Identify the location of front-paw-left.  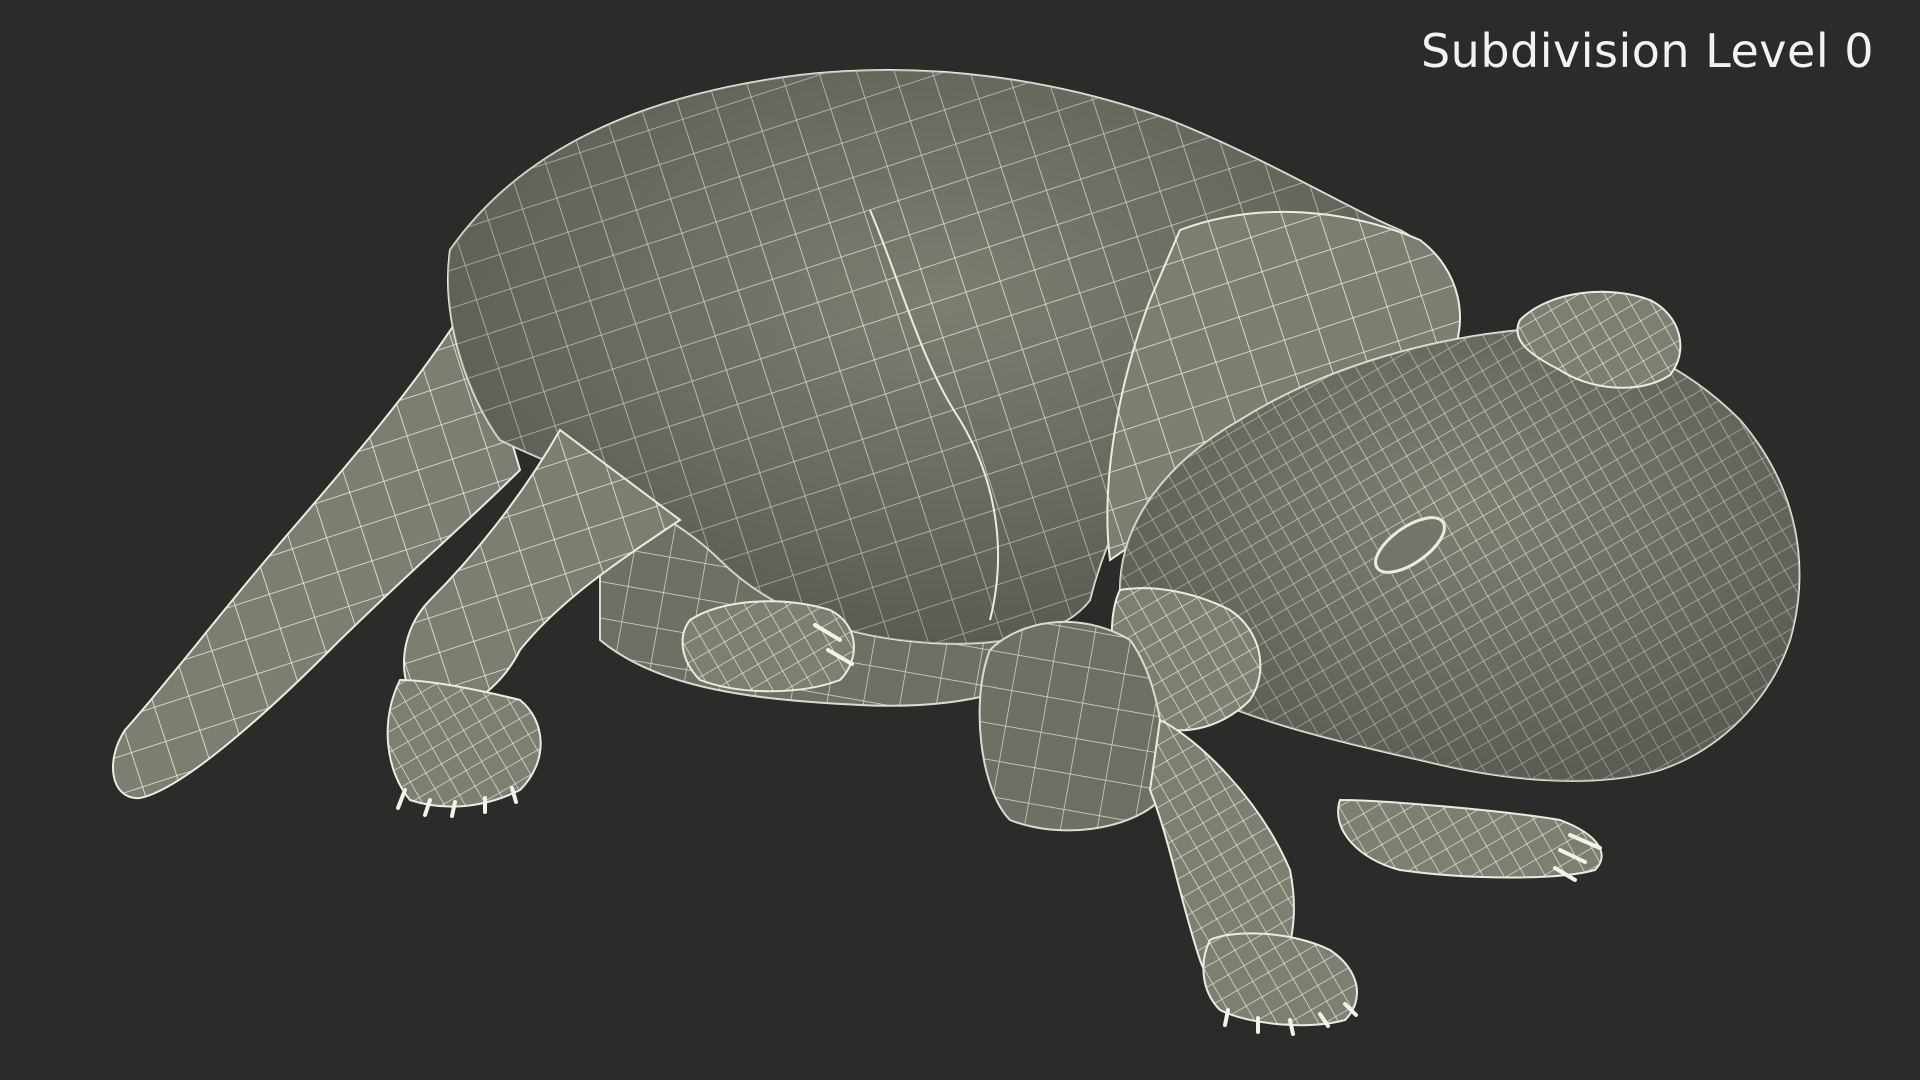
(768, 646).